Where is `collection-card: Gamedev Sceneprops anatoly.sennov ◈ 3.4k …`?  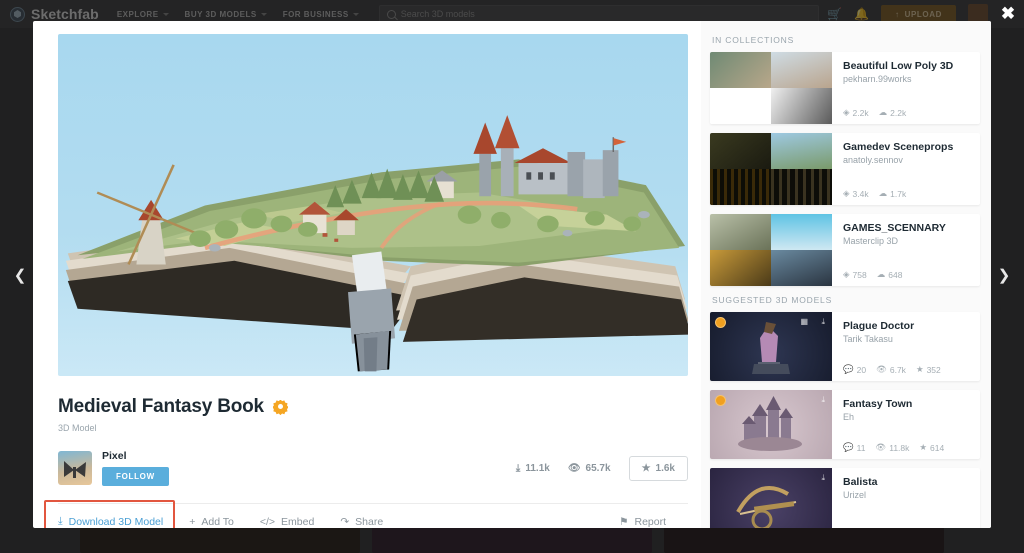 collection-card: Gamedev Sceneprops anatoly.sennov ◈ 3.4k … is located at coordinates (845, 169).